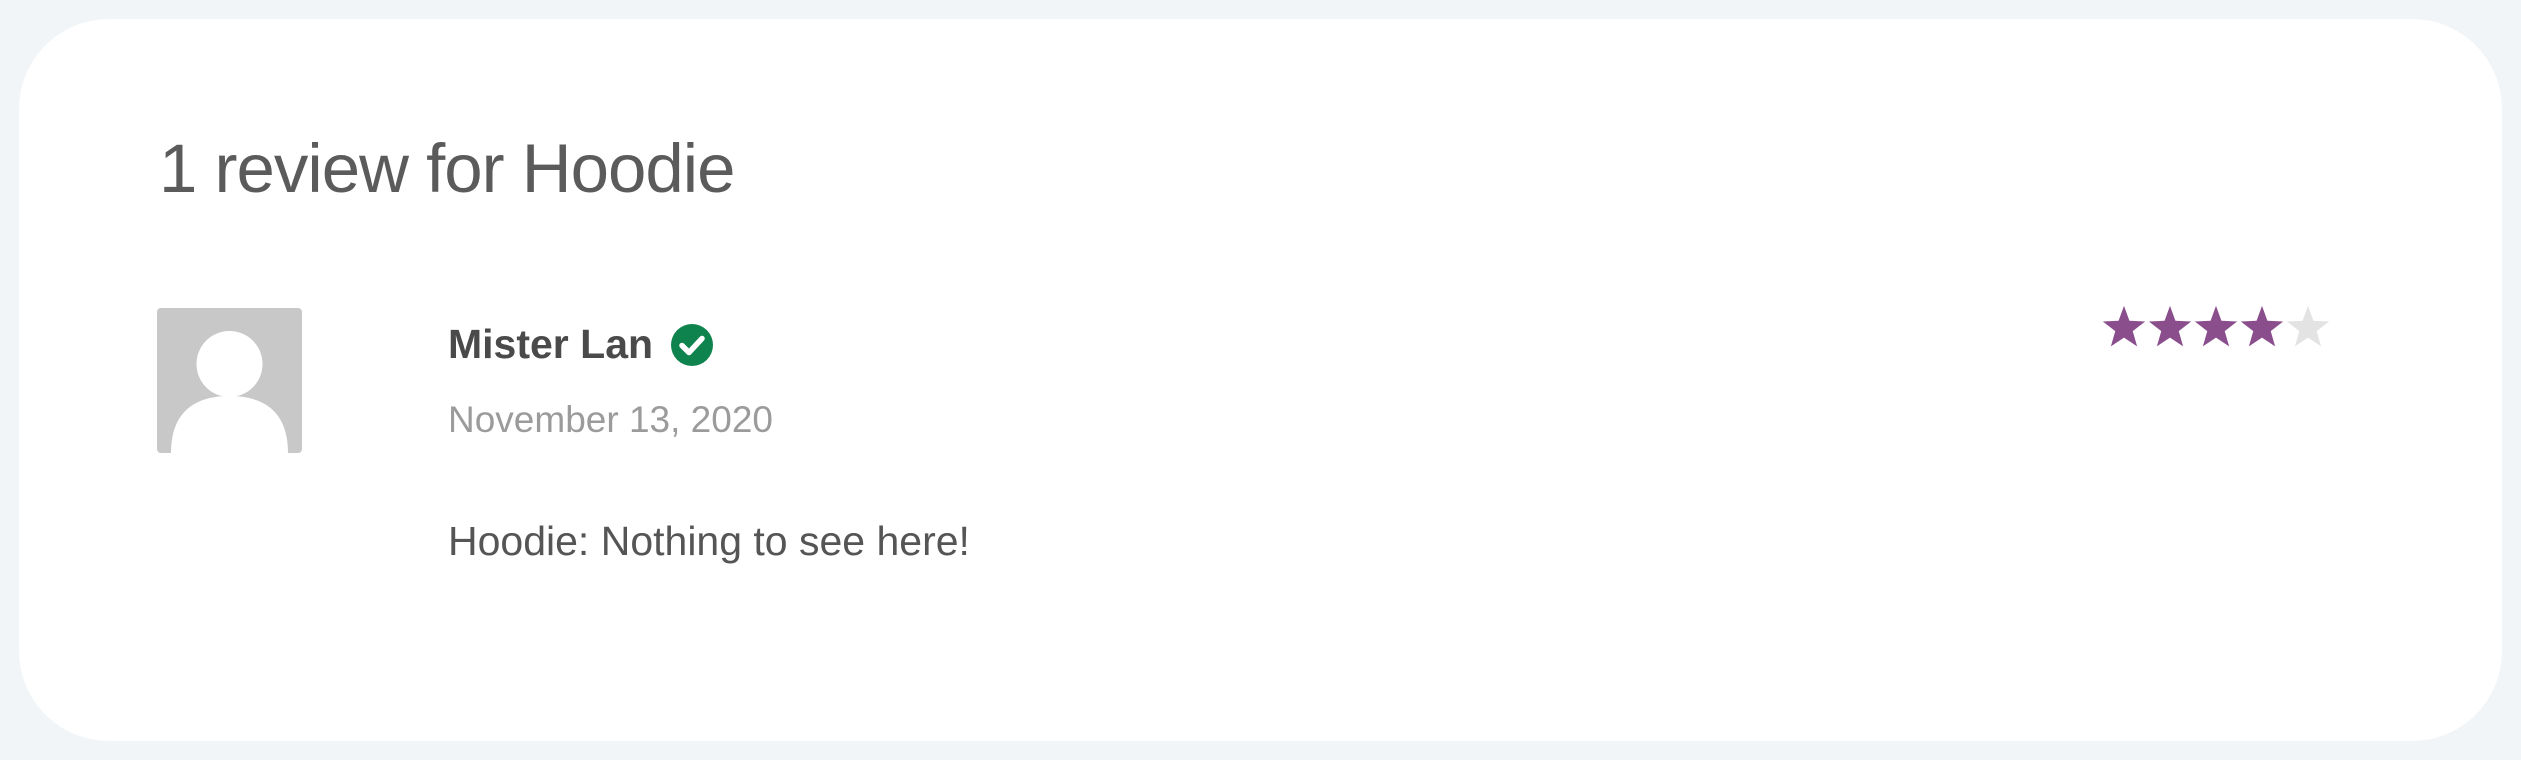  What do you see at coordinates (447, 168) in the screenshot?
I see `reviews-heading: 1 review for Hoodie` at bounding box center [447, 168].